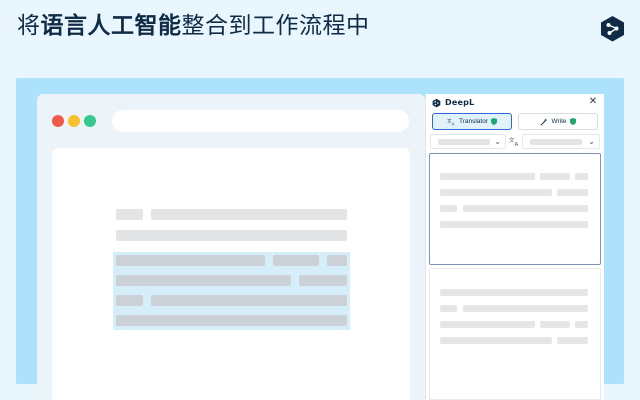 This screenshot has height=400, width=640. I want to click on target-language-select: ⌄, so click(561, 141).